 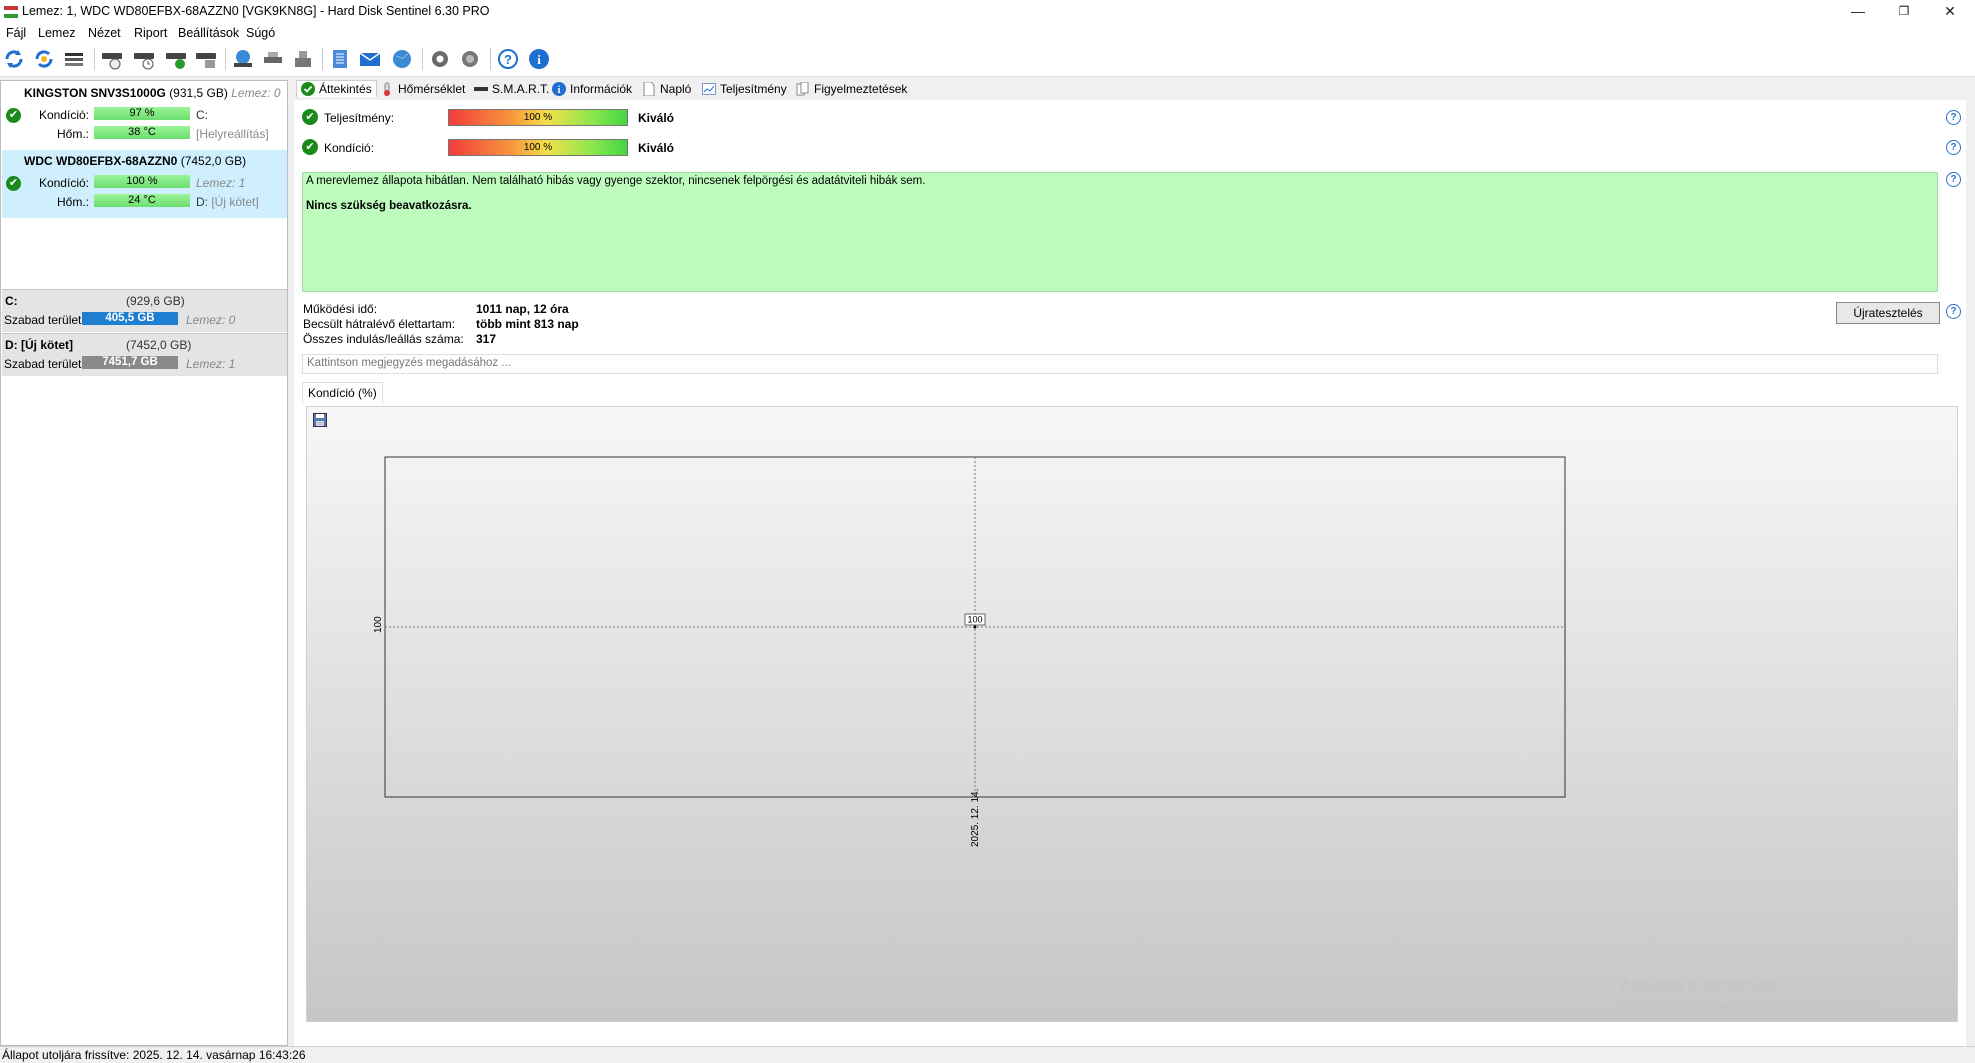 I want to click on documents-icon, so click(x=803, y=88).